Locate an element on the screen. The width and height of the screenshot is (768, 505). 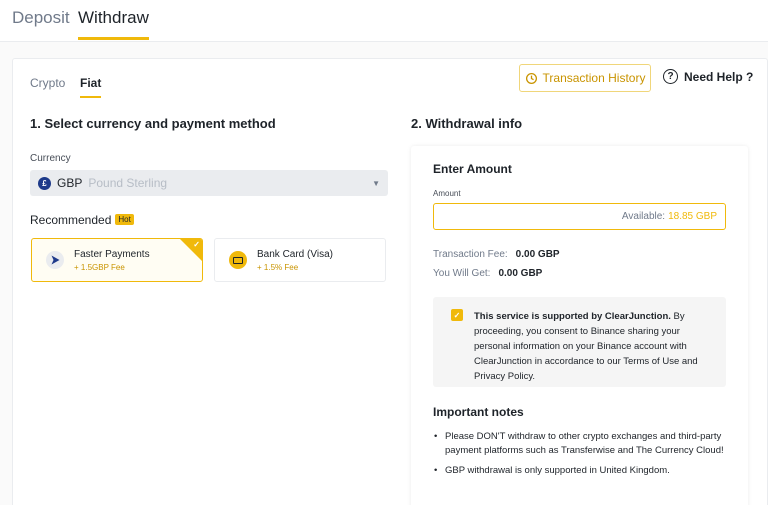
payment-method-faster-payments: Faster Payments + 1.5GBP Fee ✓ is located at coordinates (117, 260).